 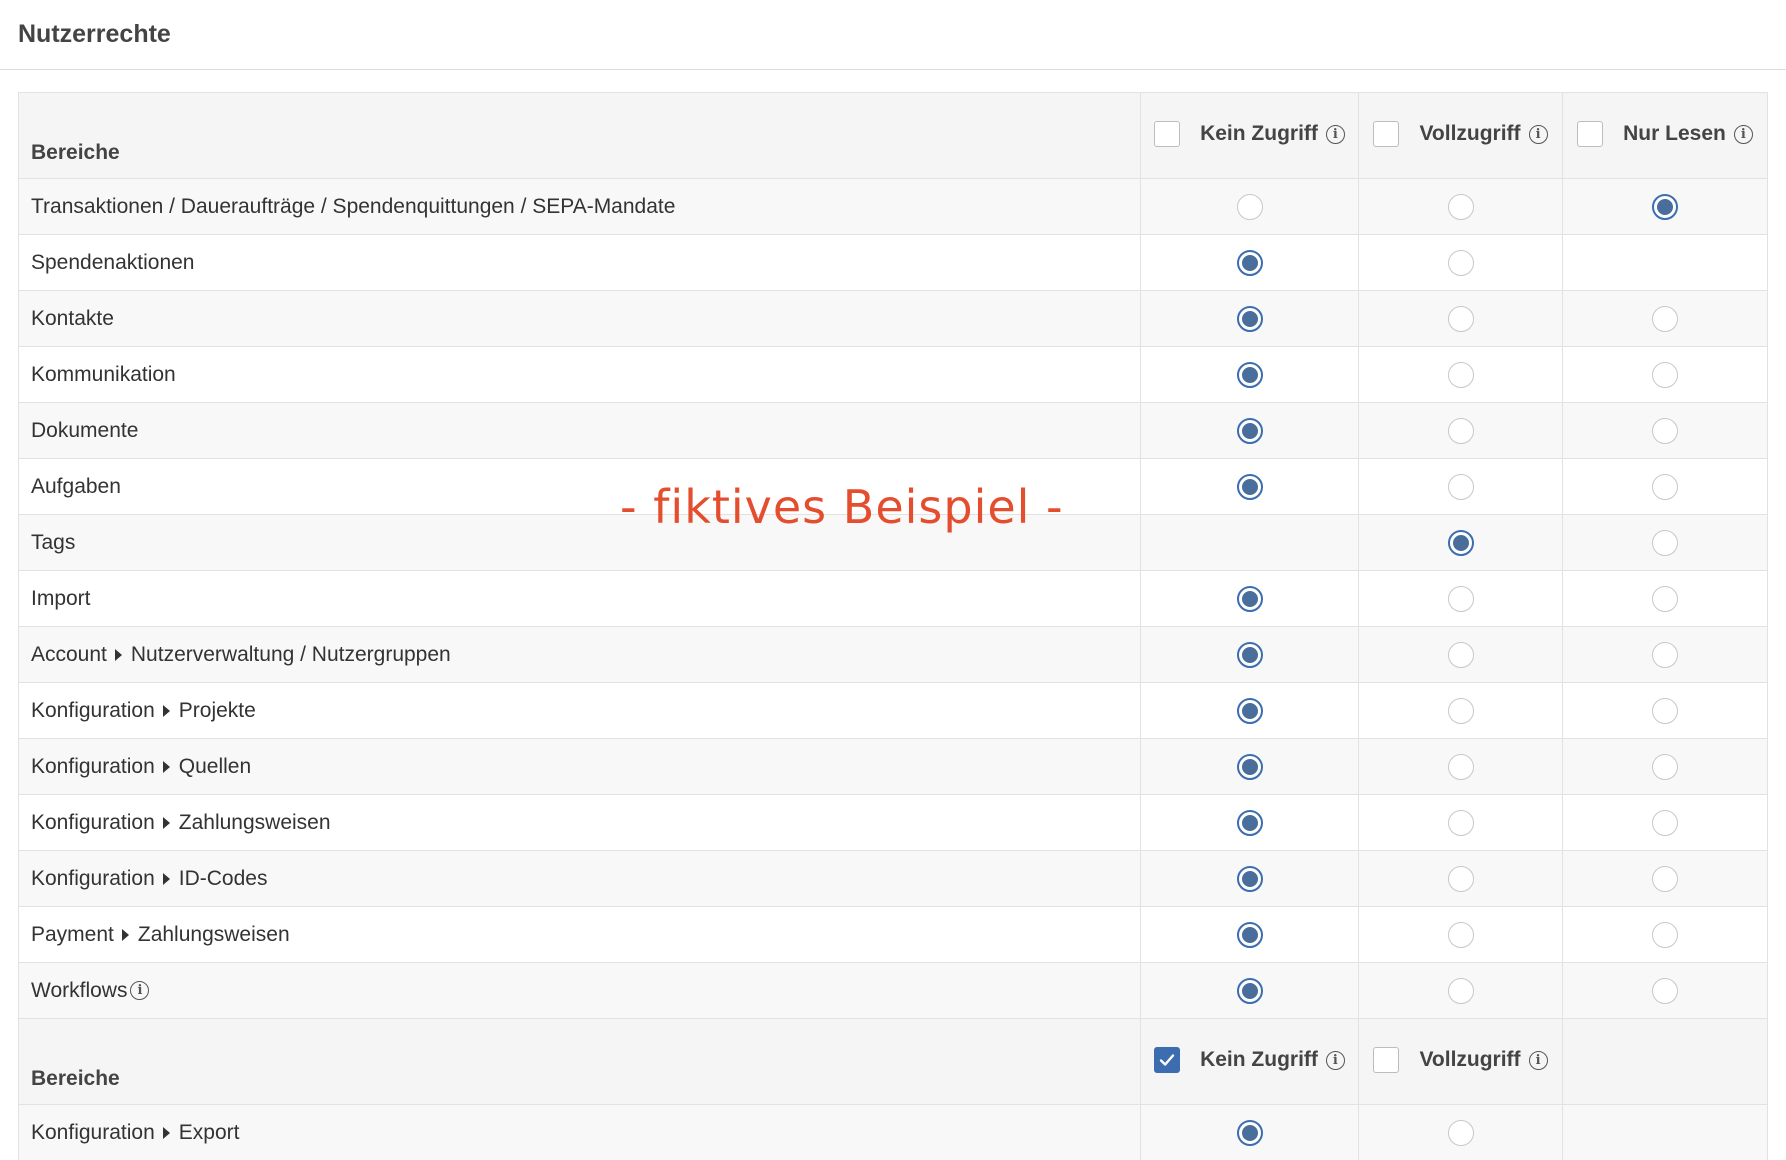 I want to click on permission-row: Account Nutzerverwaltung / Nutzergruppen, so click(x=893, y=654).